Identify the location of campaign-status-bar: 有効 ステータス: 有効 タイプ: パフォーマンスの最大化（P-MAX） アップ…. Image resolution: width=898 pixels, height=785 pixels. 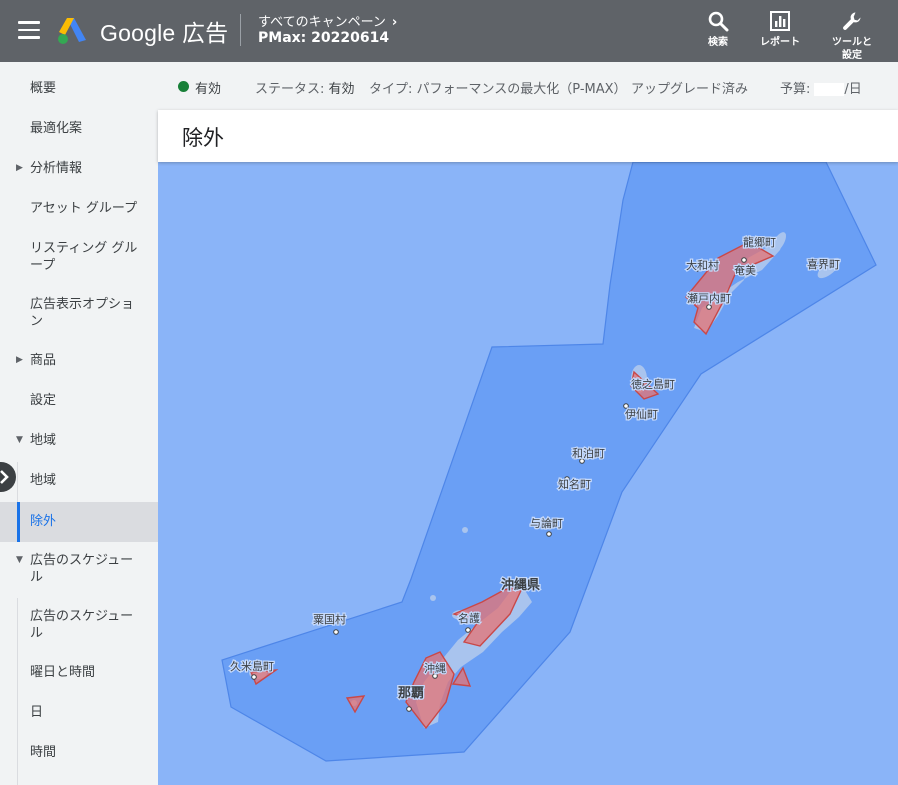
(528, 86).